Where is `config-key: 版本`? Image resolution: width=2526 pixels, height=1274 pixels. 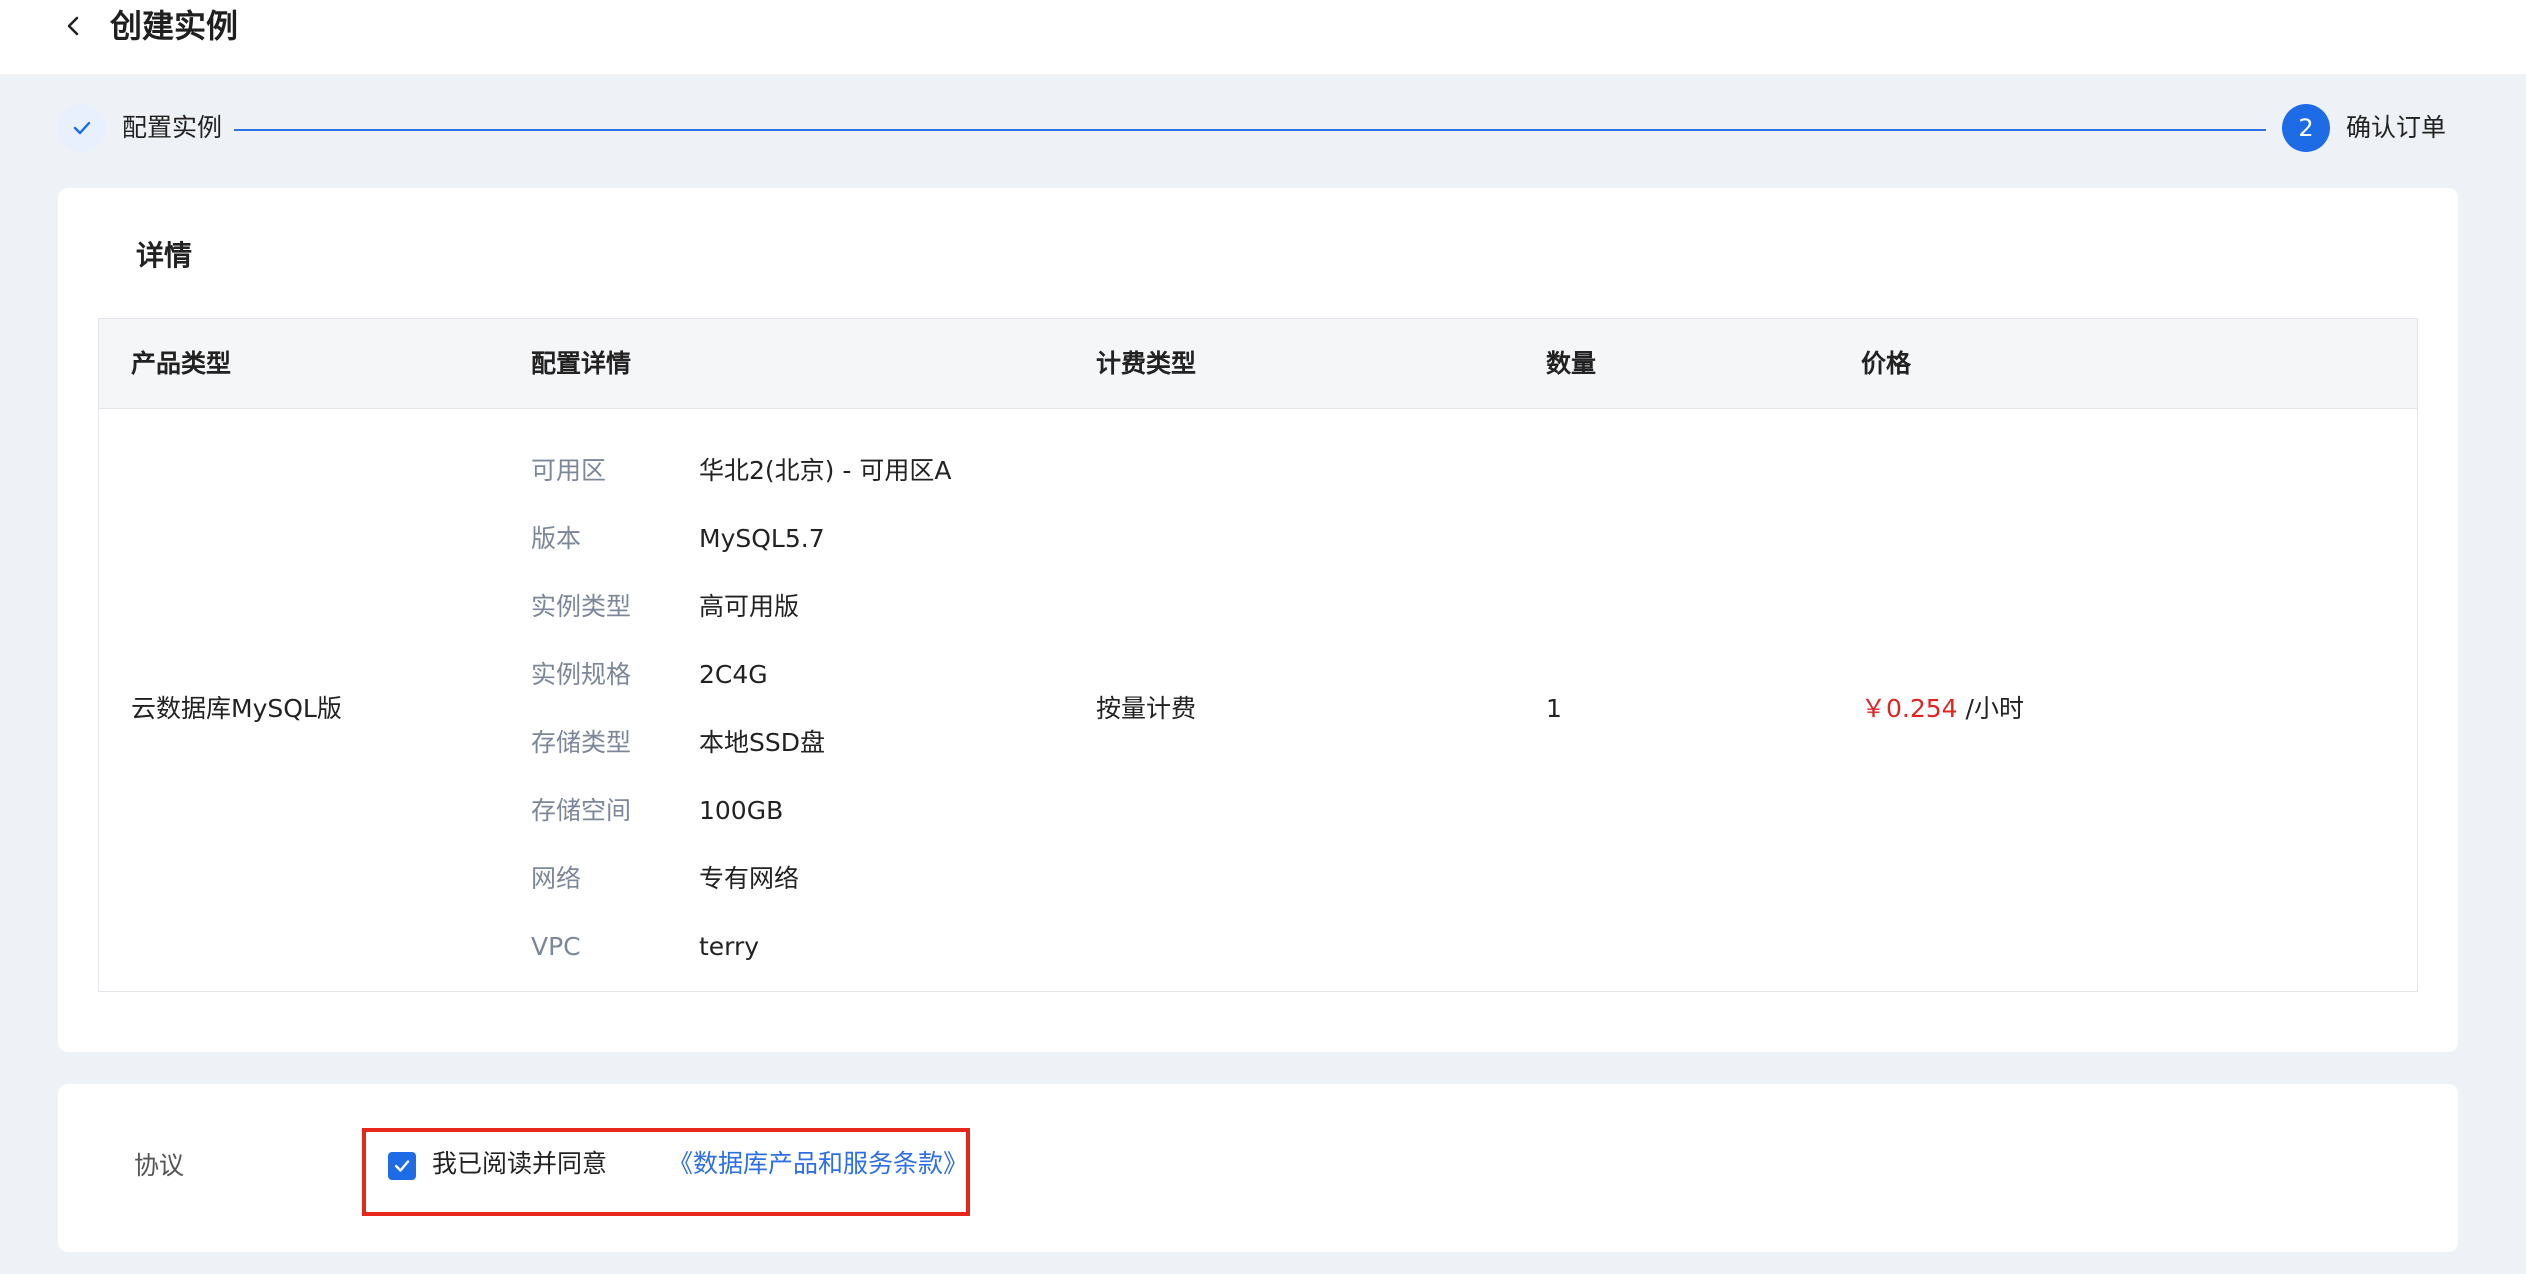 config-key: 版本 is located at coordinates (556, 538).